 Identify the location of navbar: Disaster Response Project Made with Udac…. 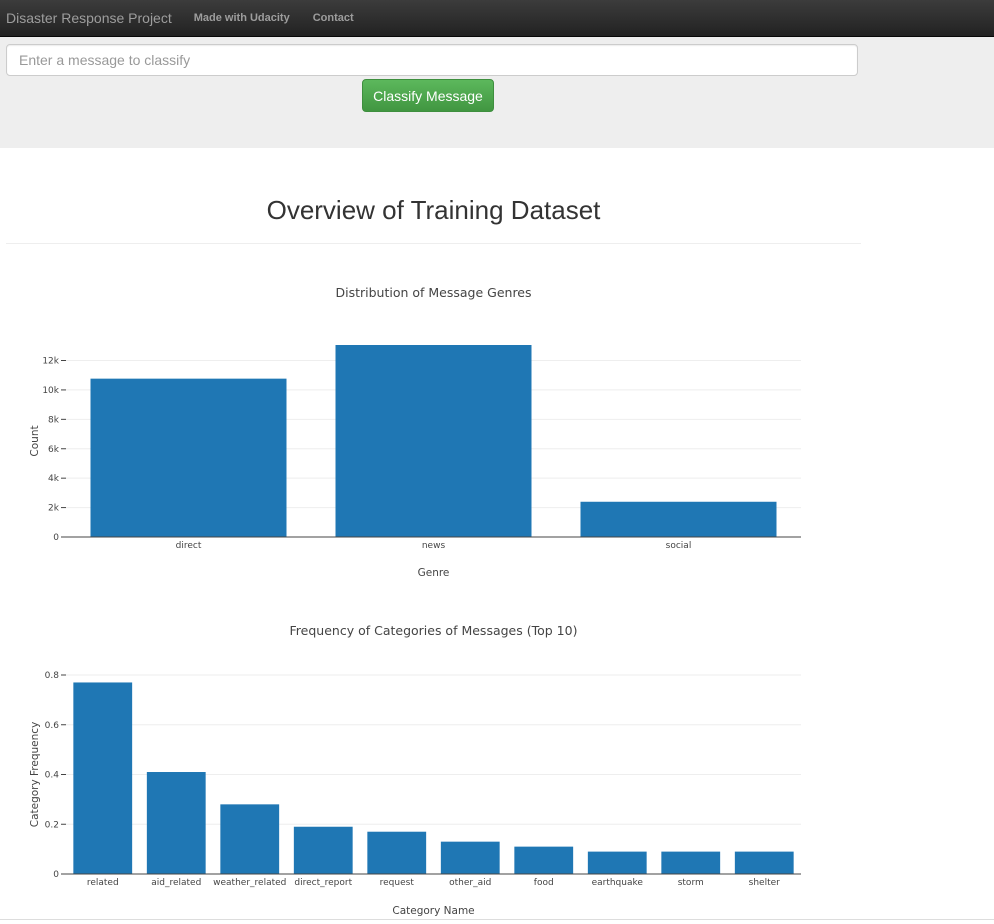
(497, 18).